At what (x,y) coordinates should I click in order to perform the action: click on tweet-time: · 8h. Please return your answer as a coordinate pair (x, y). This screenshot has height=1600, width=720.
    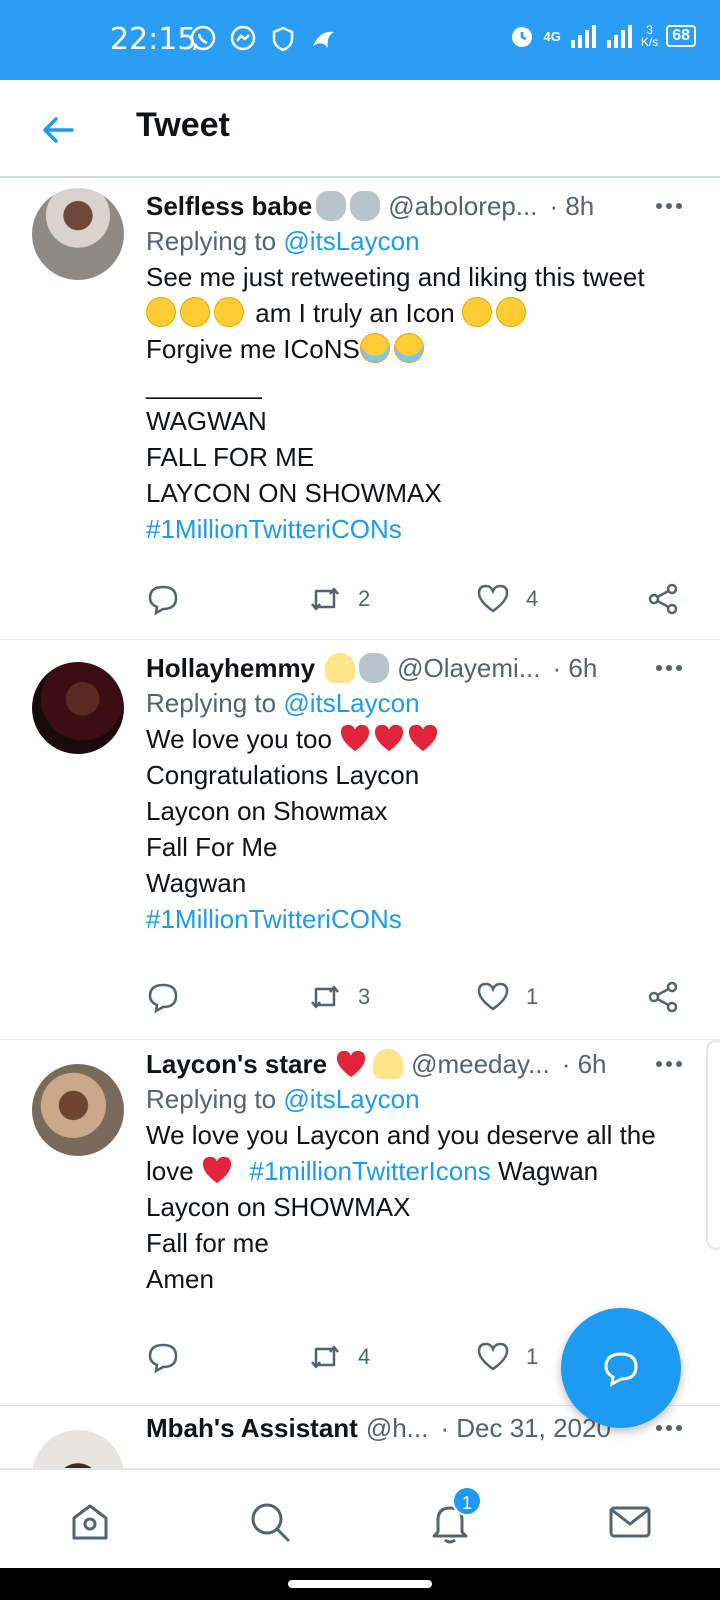
    Looking at the image, I should click on (572, 205).